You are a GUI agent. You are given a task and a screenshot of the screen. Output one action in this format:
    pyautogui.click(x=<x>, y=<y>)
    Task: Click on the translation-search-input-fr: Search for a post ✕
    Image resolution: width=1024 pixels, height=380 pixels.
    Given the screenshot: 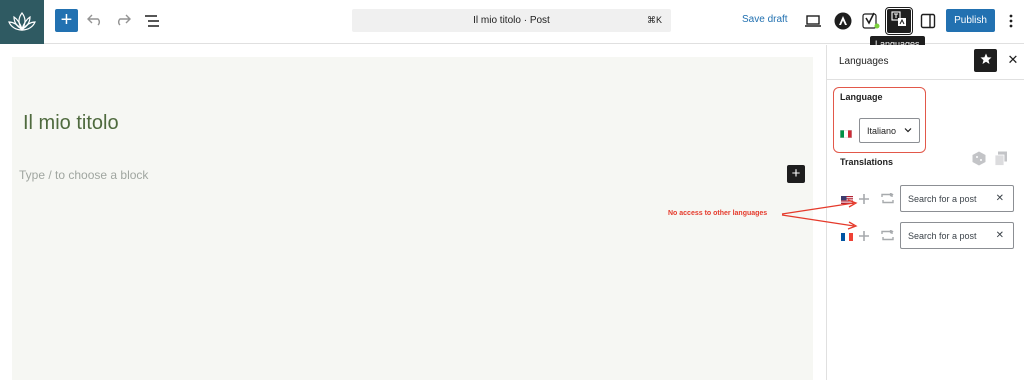 What is the action you would take?
    pyautogui.click(x=957, y=235)
    